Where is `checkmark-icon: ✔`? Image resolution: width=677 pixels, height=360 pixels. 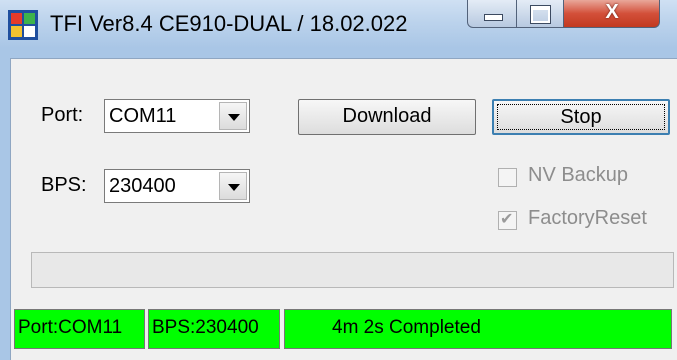
checkmark-icon: ✔ is located at coordinates (507, 219).